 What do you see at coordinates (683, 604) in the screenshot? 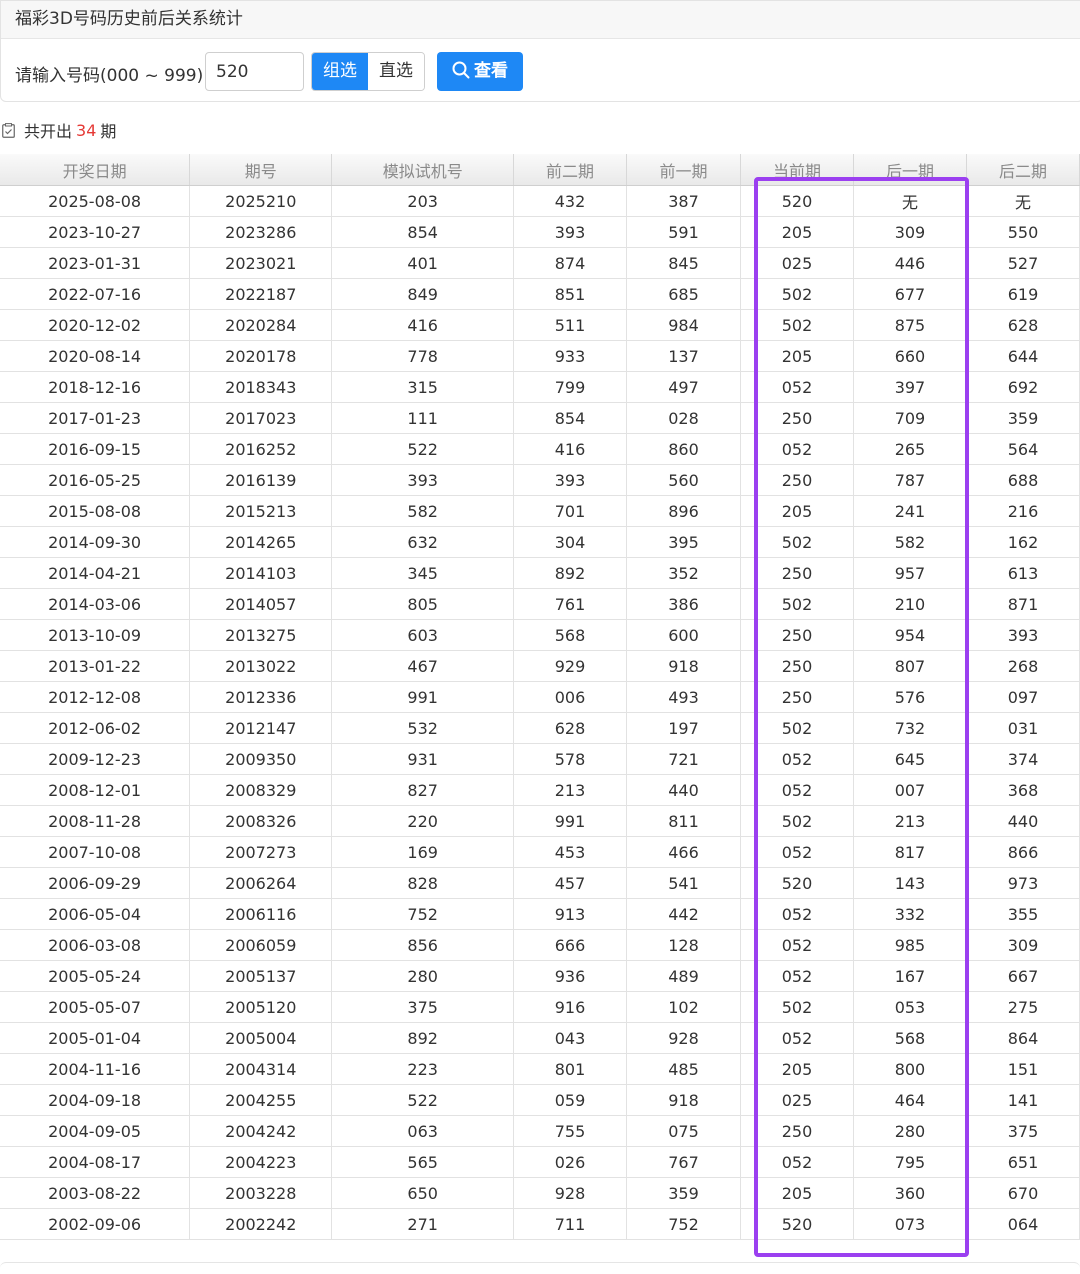
I see `cell-prev-one: 386` at bounding box center [683, 604].